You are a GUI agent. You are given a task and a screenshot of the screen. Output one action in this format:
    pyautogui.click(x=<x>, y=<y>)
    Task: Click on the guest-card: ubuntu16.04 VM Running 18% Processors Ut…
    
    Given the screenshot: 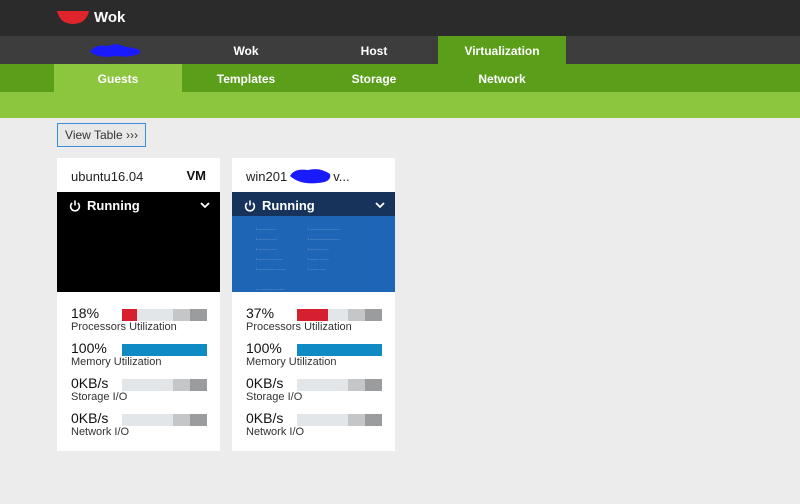 What is the action you would take?
    pyautogui.click(x=138, y=304)
    